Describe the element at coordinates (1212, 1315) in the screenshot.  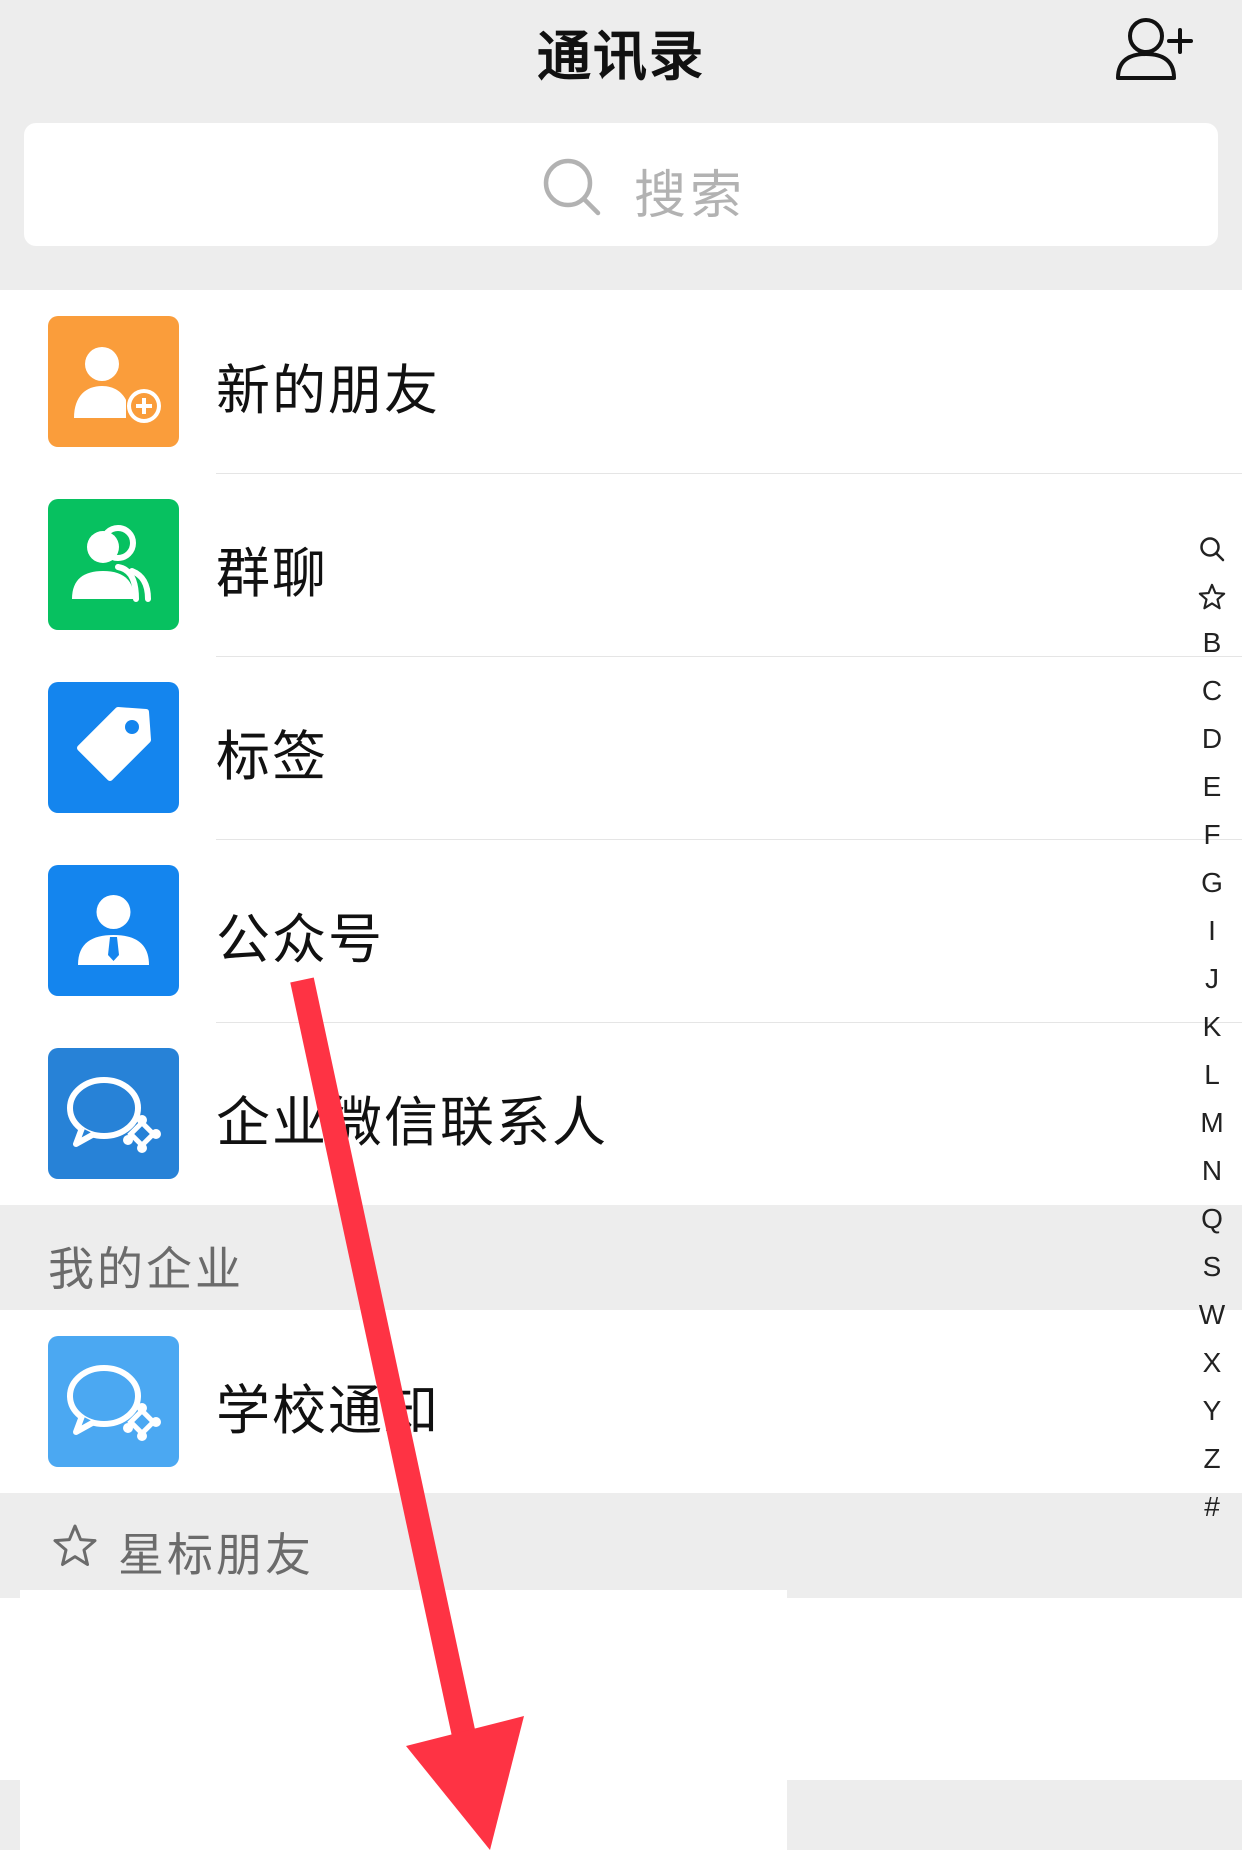
I see `index-letter-w: W` at that location.